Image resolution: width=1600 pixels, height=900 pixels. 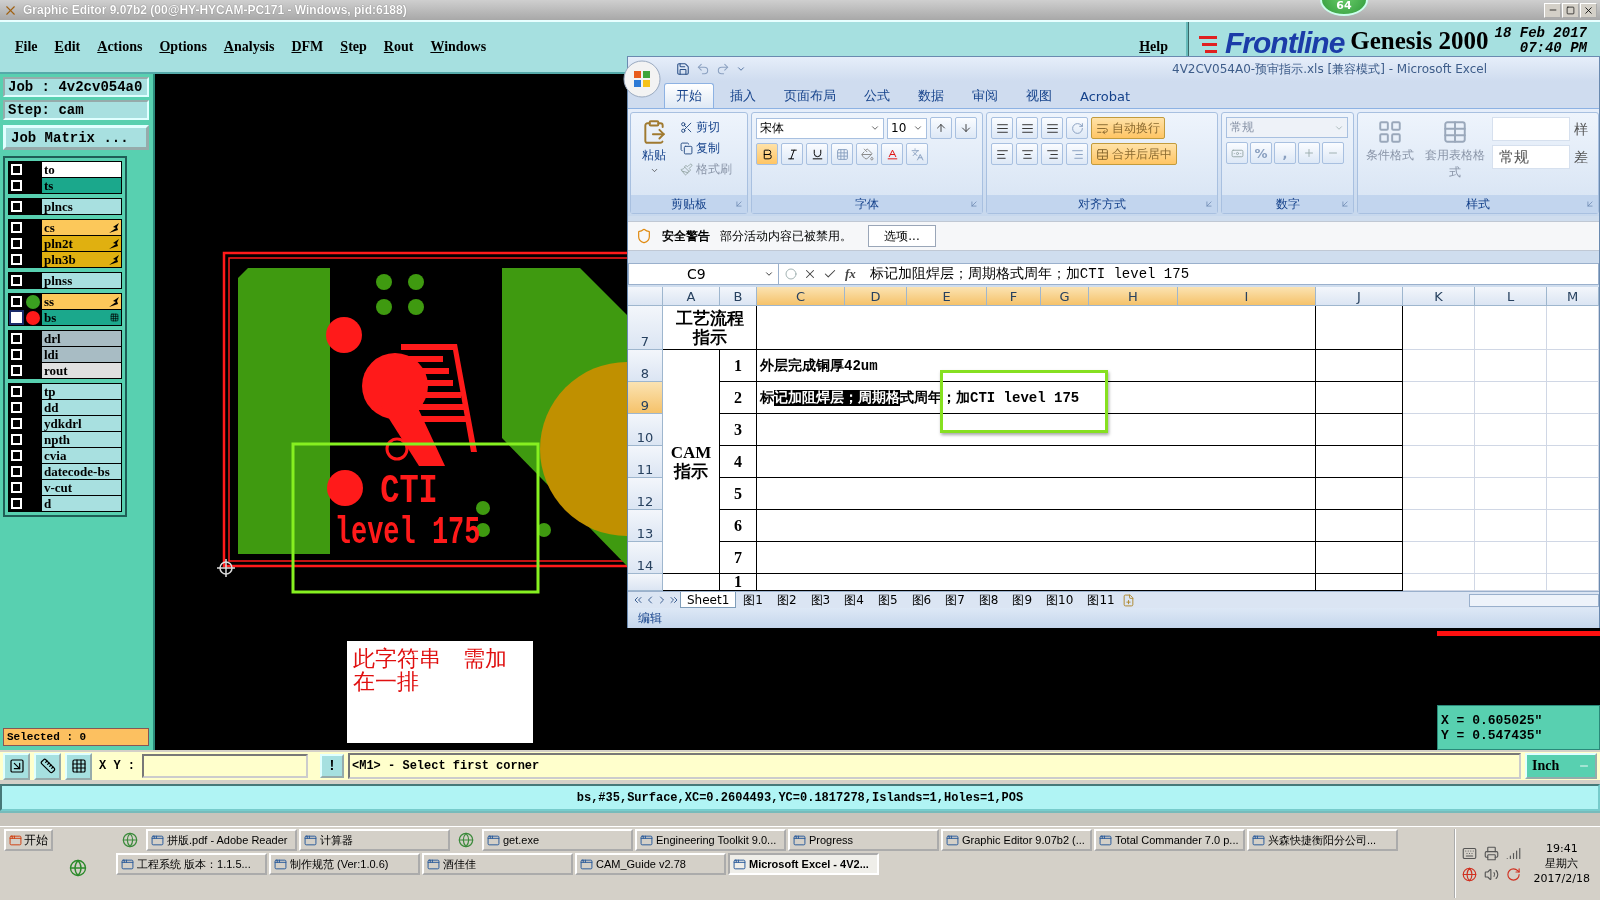 What do you see at coordinates (686, 236) in the screenshot?
I see `security-title: 安全警告` at bounding box center [686, 236].